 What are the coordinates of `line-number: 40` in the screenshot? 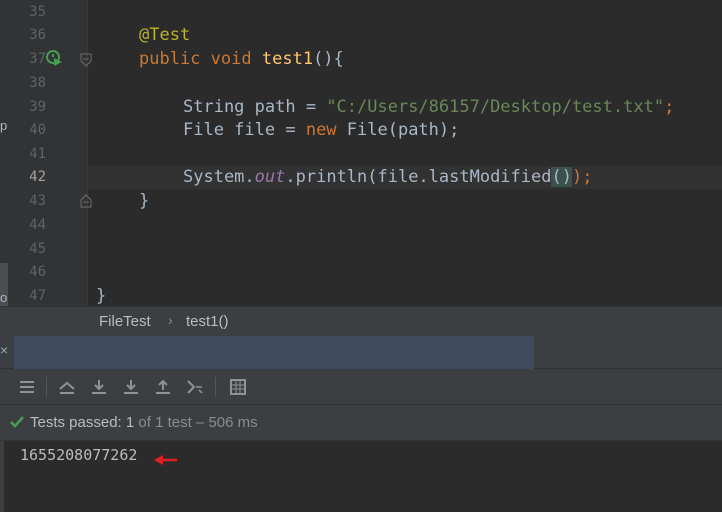 It's located at (37, 130).